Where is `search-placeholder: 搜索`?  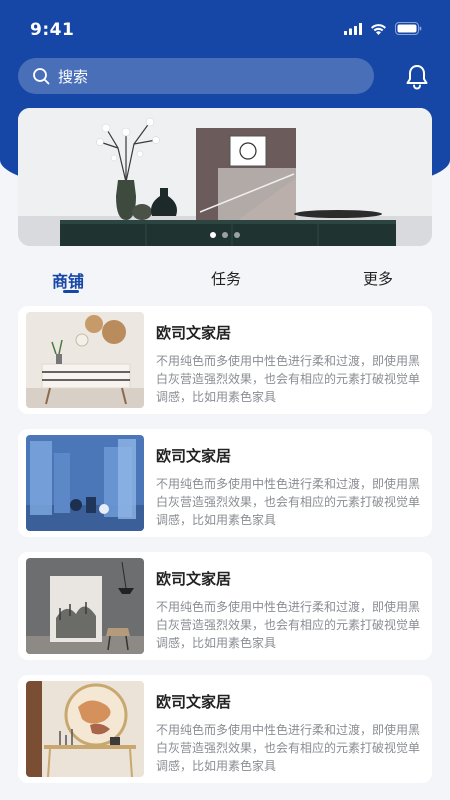 search-placeholder: 搜索 is located at coordinates (73, 76).